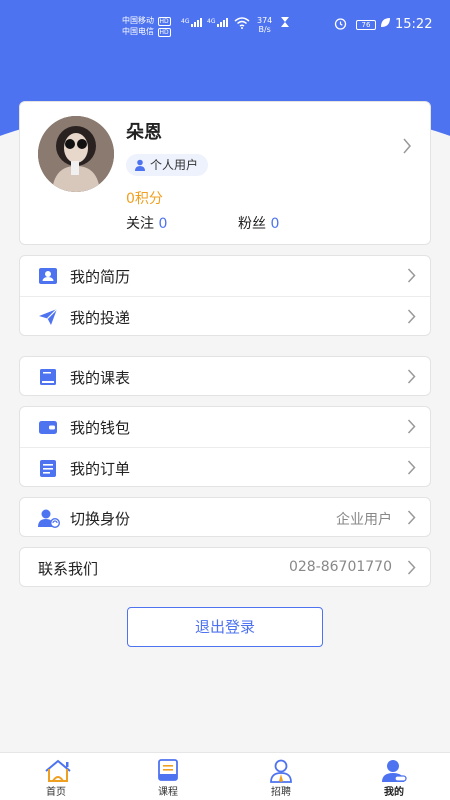 This screenshot has width=450, height=800. Describe the element at coordinates (394, 770) in the screenshot. I see `profile-icon` at that location.